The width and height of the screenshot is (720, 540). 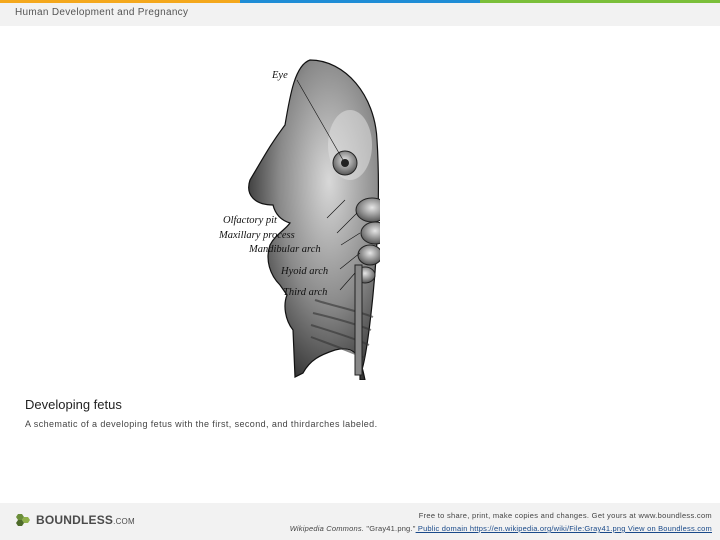 I want to click on source-title: "Gray41.png.", so click(x=390, y=528).